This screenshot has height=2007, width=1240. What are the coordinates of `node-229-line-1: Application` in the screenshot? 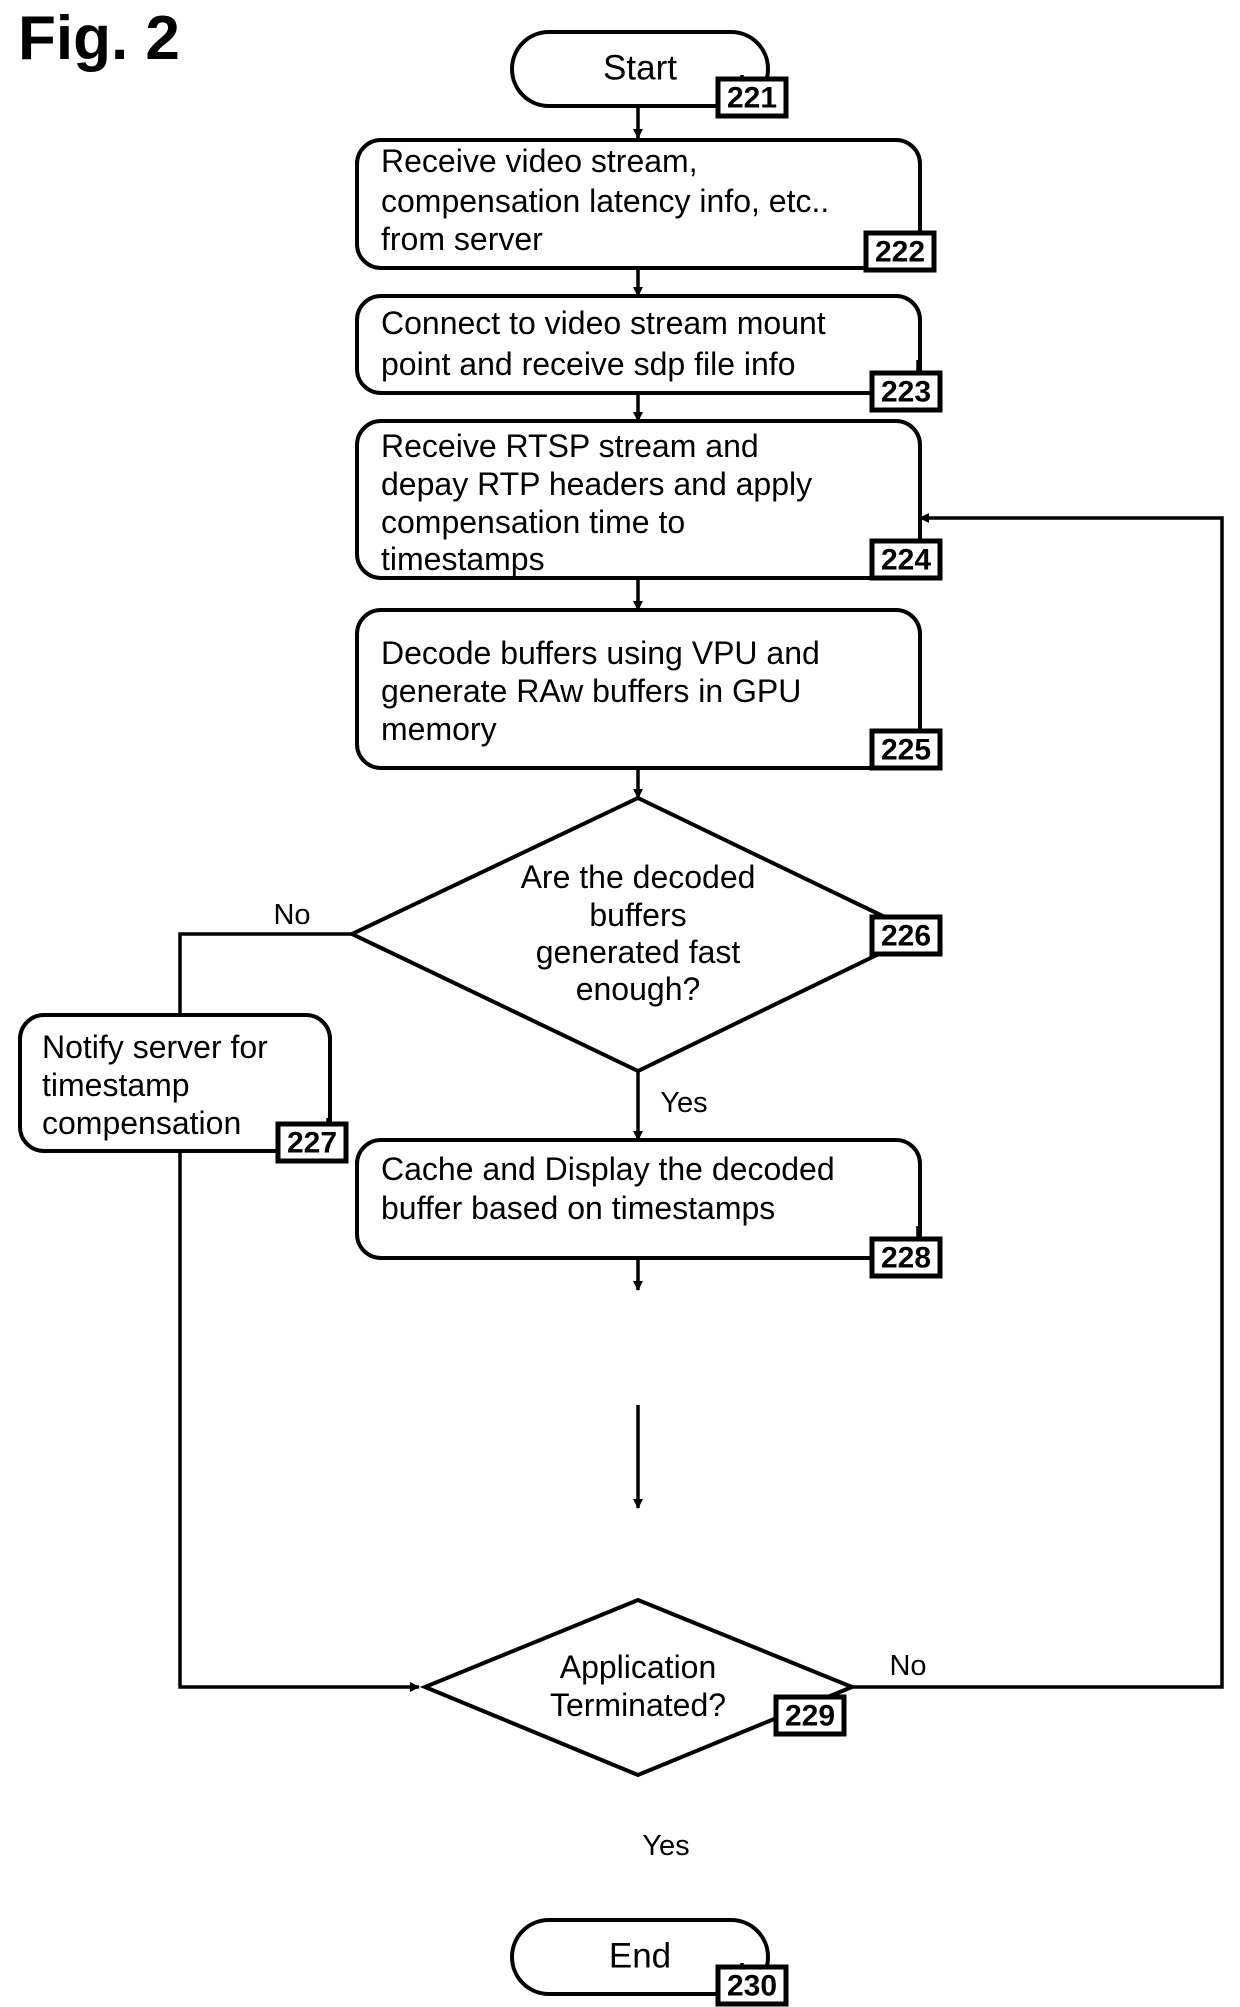 It's located at (638, 1667).